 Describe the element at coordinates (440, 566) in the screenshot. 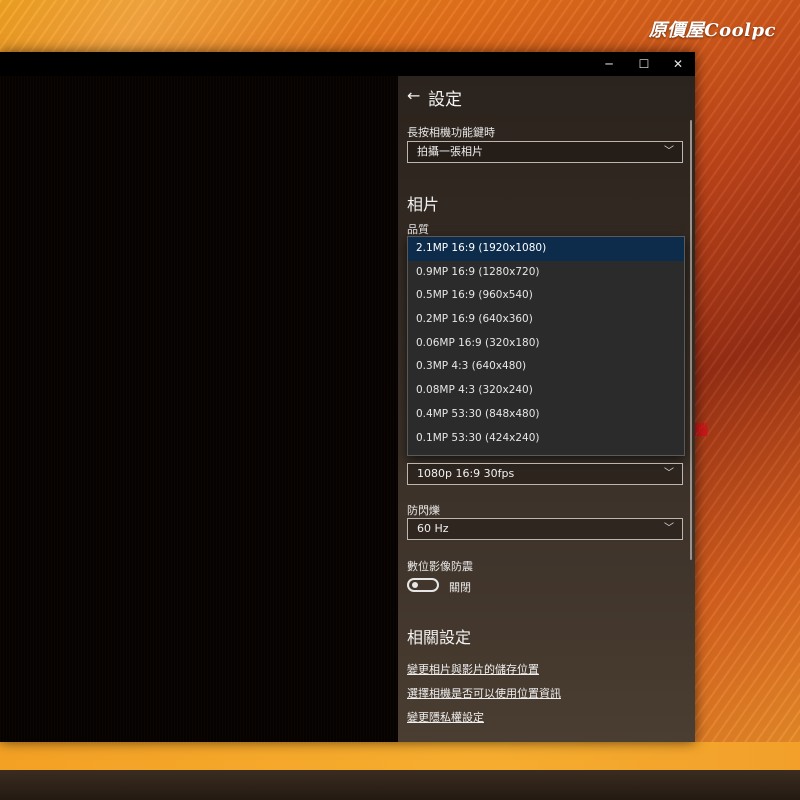

I see `stabilization-label: 數位影像防震` at that location.